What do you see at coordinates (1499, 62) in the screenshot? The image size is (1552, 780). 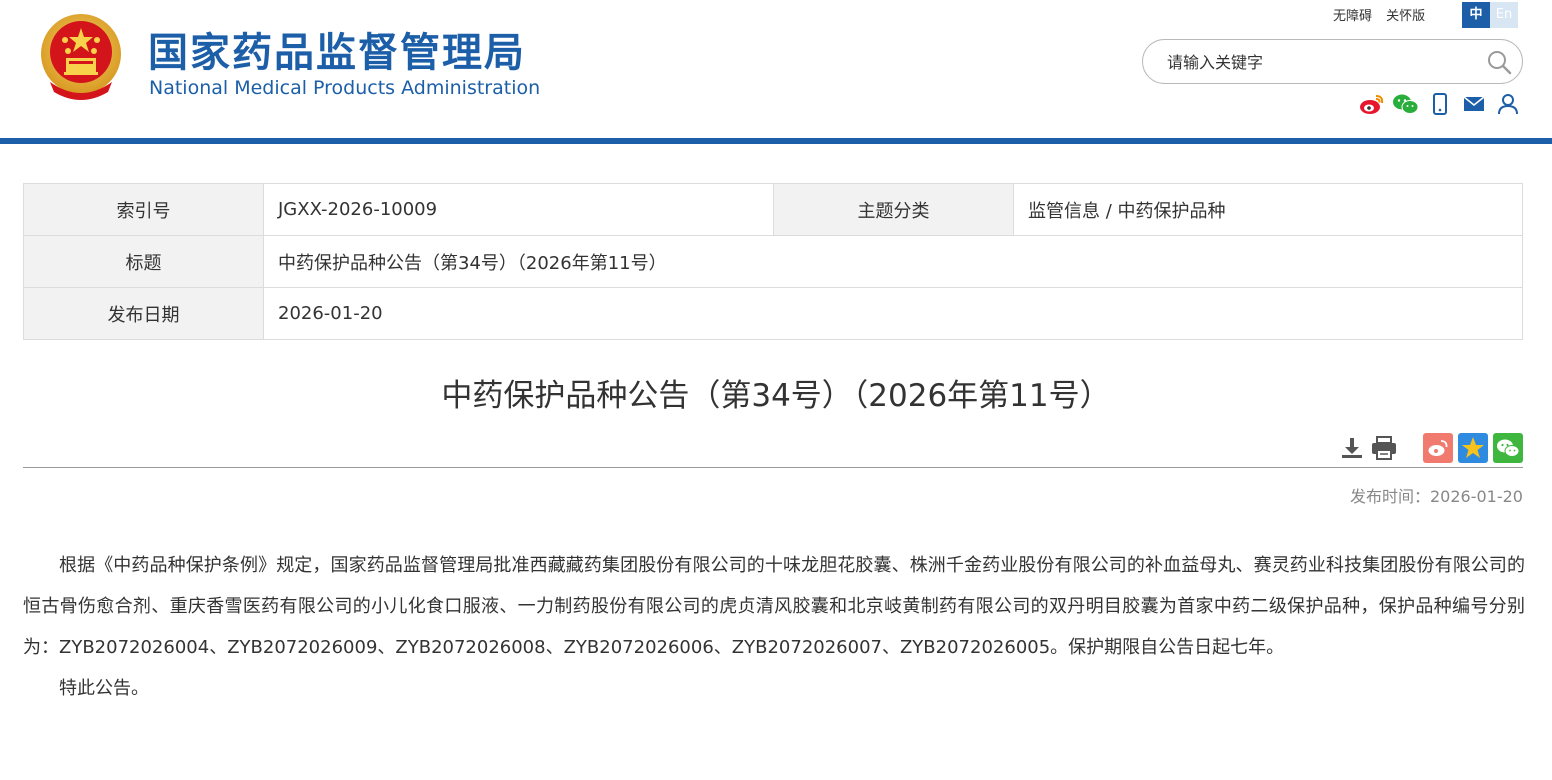 I see `search-icon` at bounding box center [1499, 62].